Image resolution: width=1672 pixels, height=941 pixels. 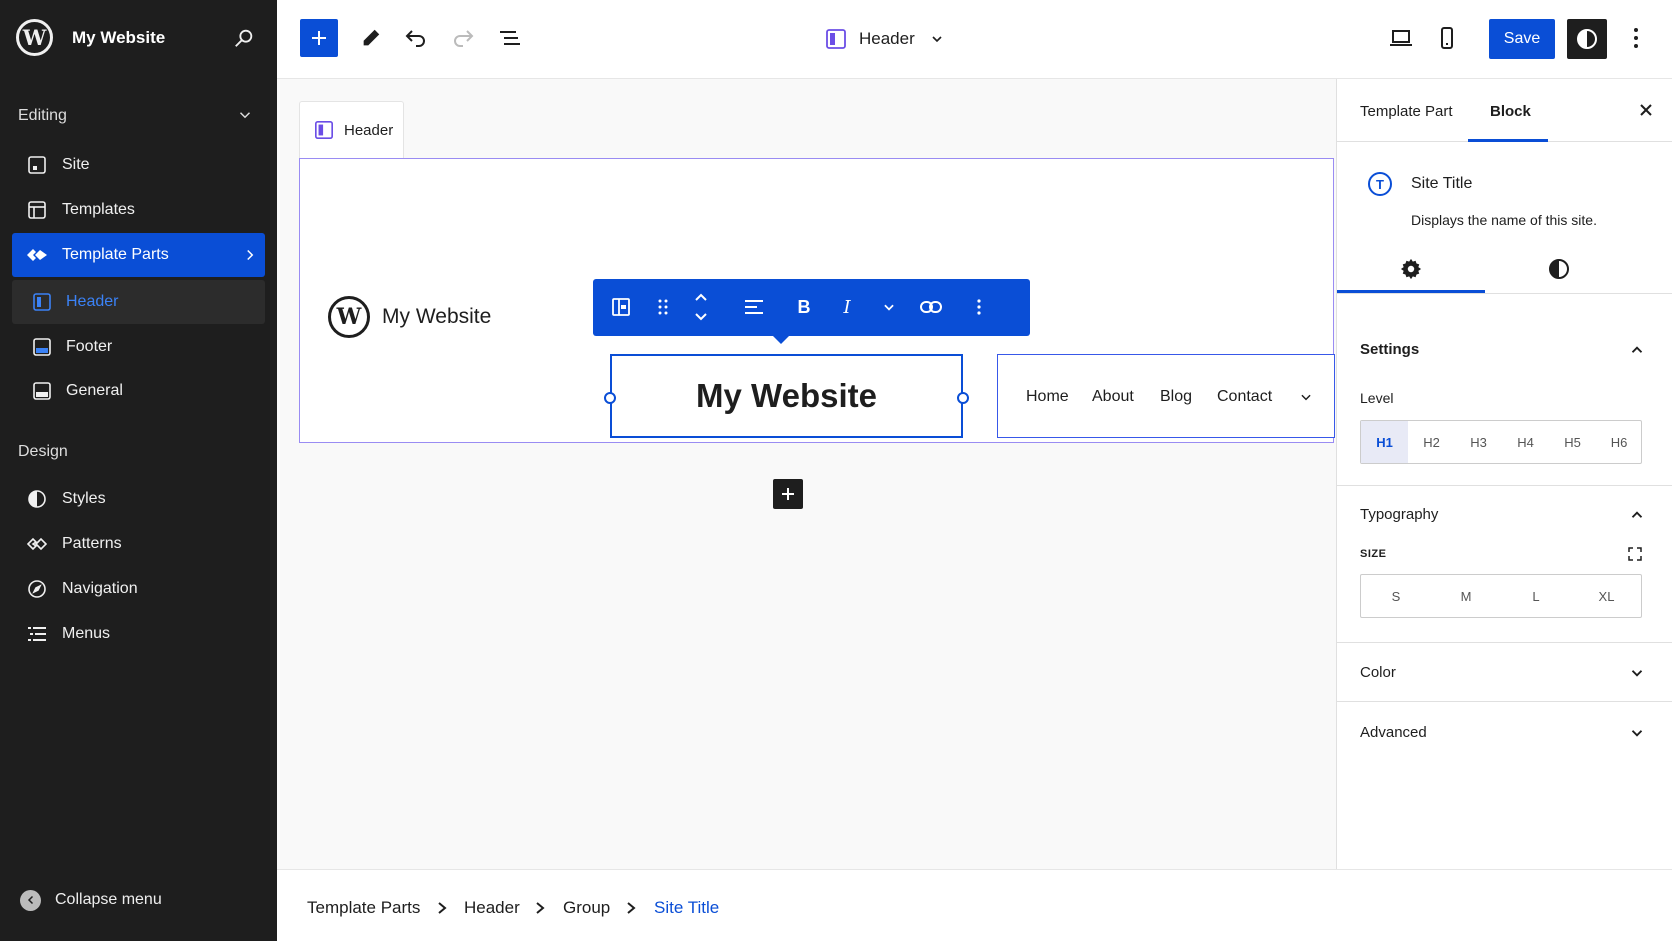 I want to click on breadcrumb-template-parts: Template Parts, so click(x=363, y=908).